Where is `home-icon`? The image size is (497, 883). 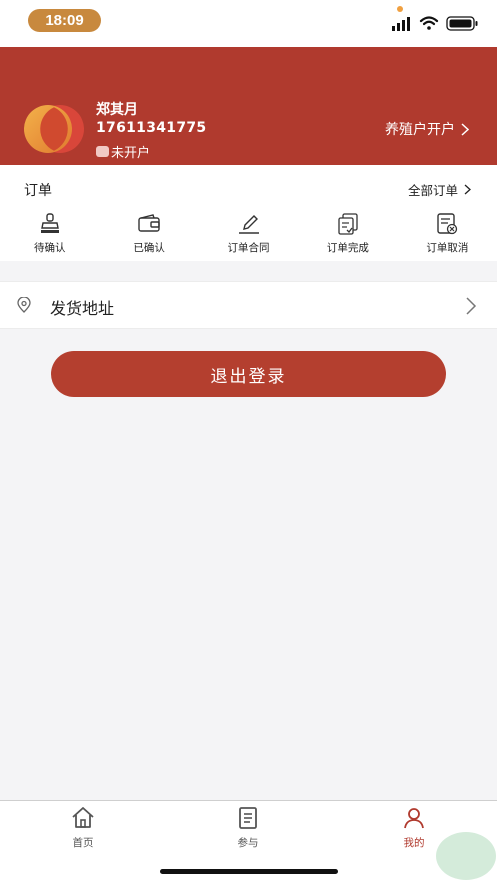
home-icon is located at coordinates (83, 817).